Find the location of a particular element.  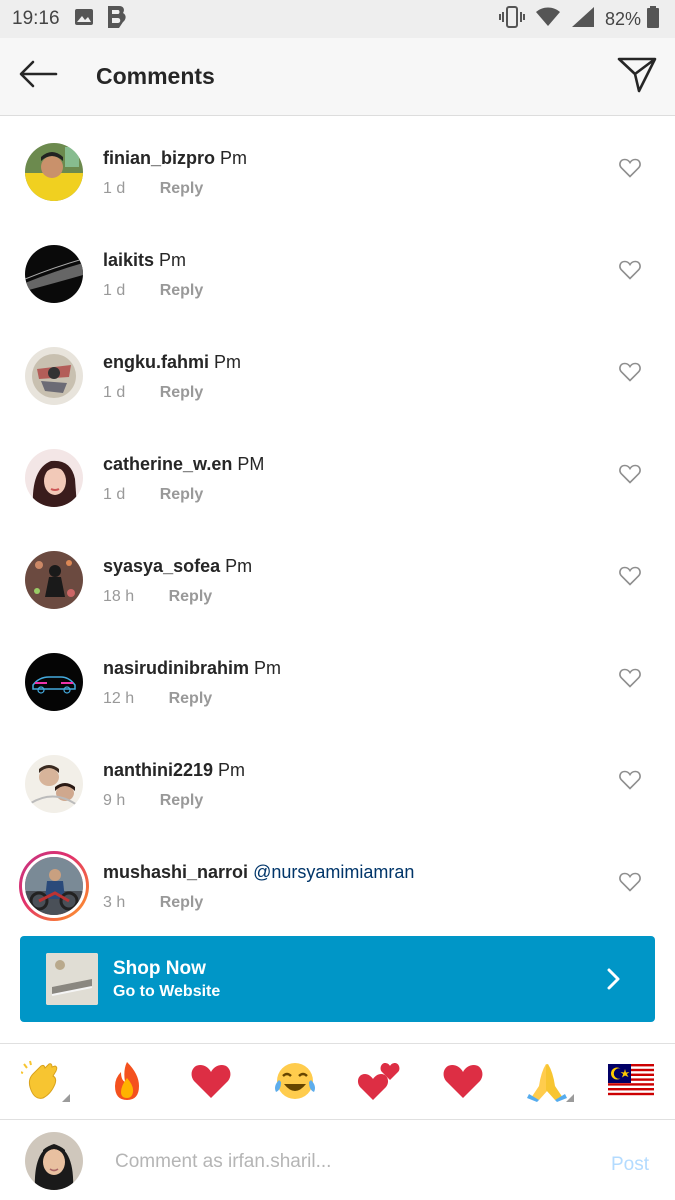

comment-username: nasirudinibrahim is located at coordinates (176, 668).